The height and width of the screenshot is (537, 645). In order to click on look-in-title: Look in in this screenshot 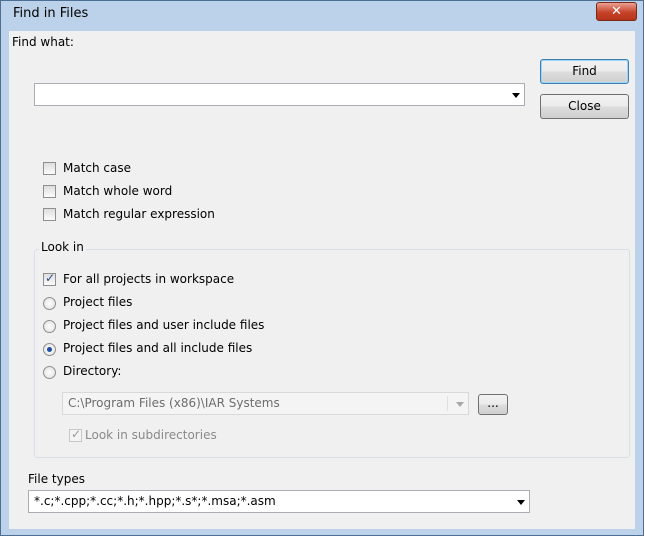, I will do `click(62, 247)`.